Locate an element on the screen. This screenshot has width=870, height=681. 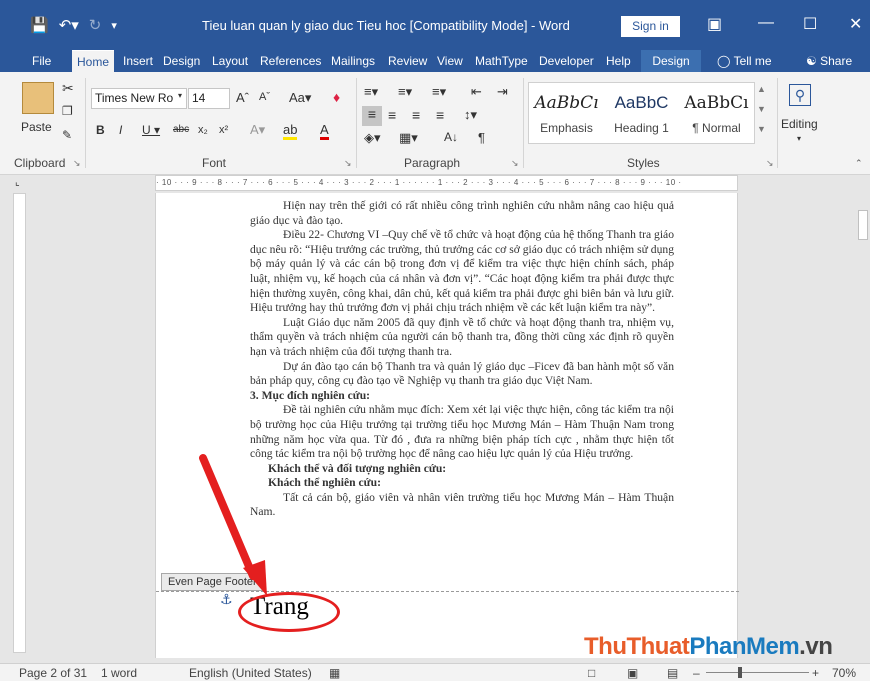
style-heading-1: AaBbC Heading 1 is located at coordinates (641, 113).